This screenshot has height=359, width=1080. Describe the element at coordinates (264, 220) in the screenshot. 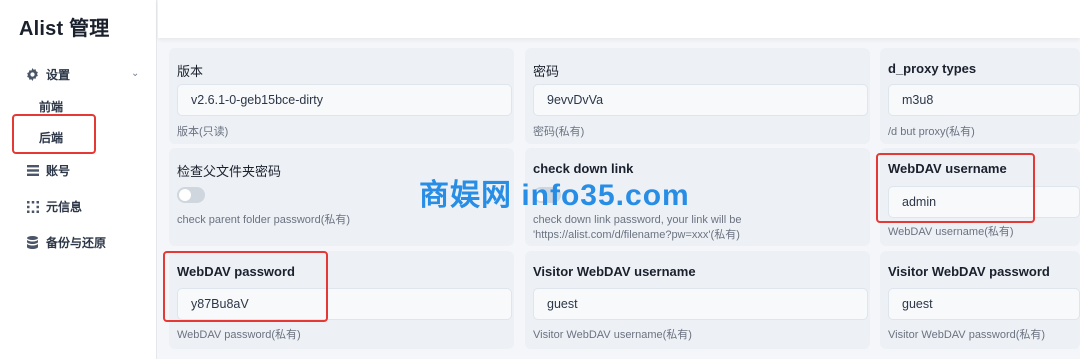

I see `field-help: check parent folder password(私有)` at that location.